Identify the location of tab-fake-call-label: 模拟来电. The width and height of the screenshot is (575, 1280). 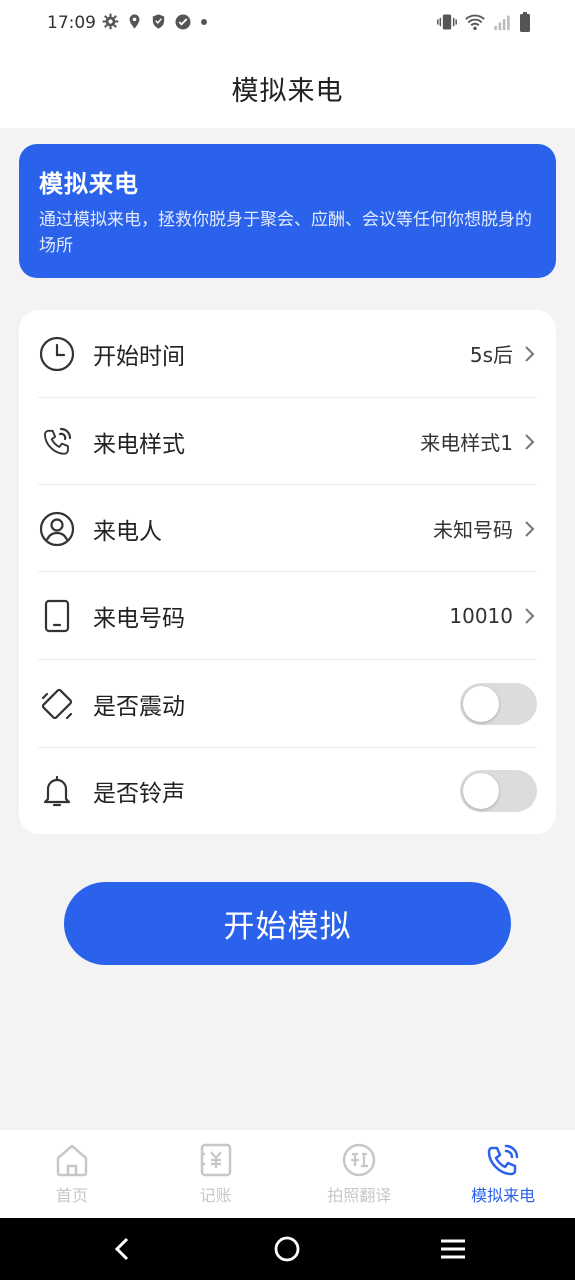
(503, 1195).